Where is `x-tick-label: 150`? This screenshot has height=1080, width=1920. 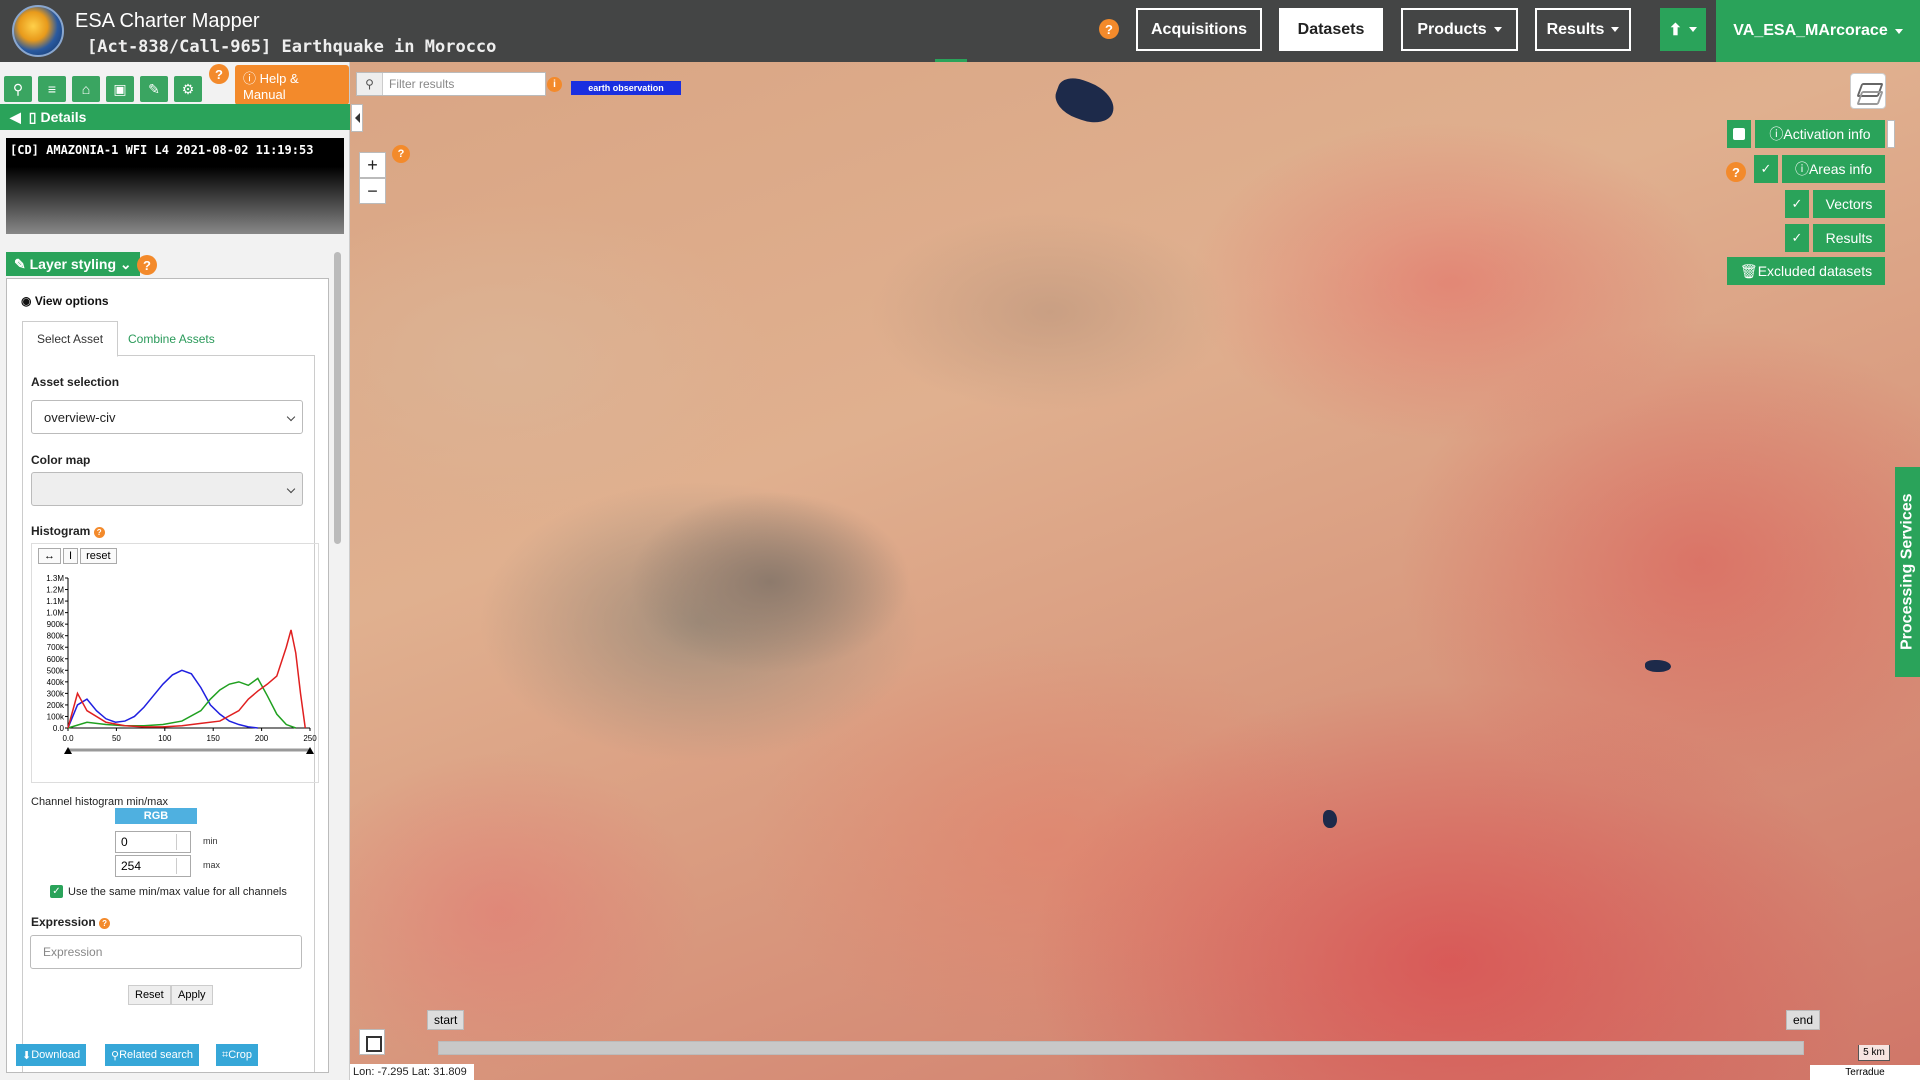
x-tick-label: 150 is located at coordinates (214, 738).